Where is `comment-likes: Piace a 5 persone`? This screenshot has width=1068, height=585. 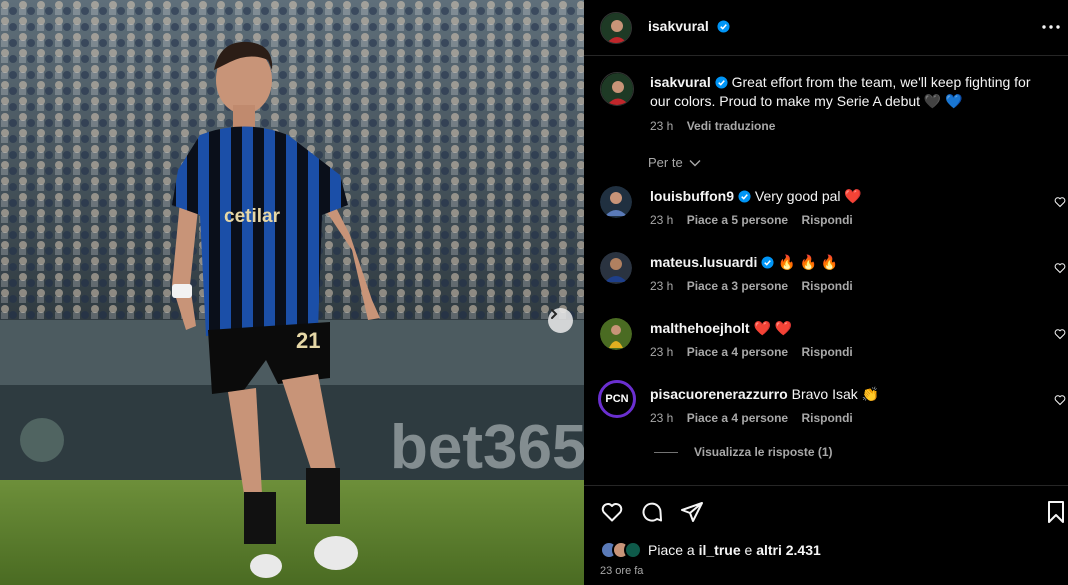 comment-likes: Piace a 5 persone is located at coordinates (737, 220).